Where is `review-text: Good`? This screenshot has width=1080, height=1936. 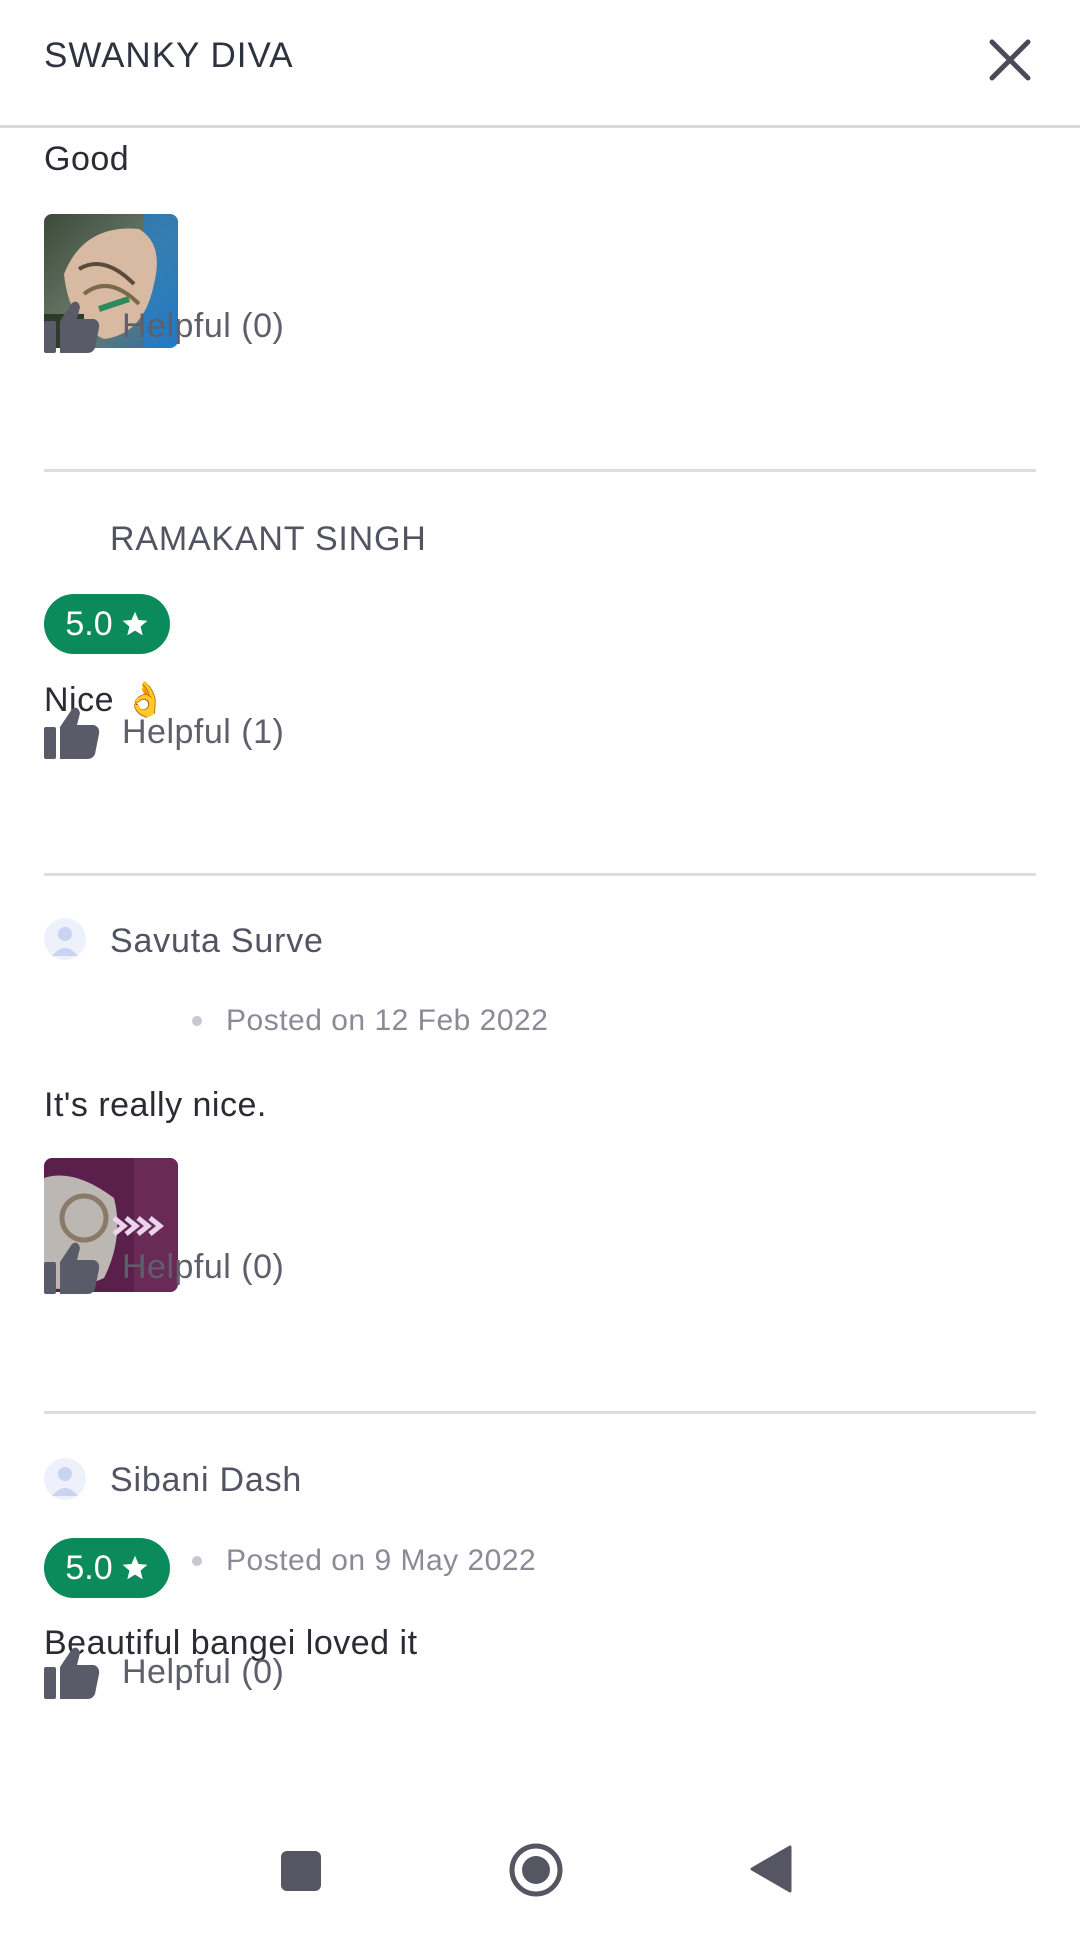 review-text: Good is located at coordinates (87, 159).